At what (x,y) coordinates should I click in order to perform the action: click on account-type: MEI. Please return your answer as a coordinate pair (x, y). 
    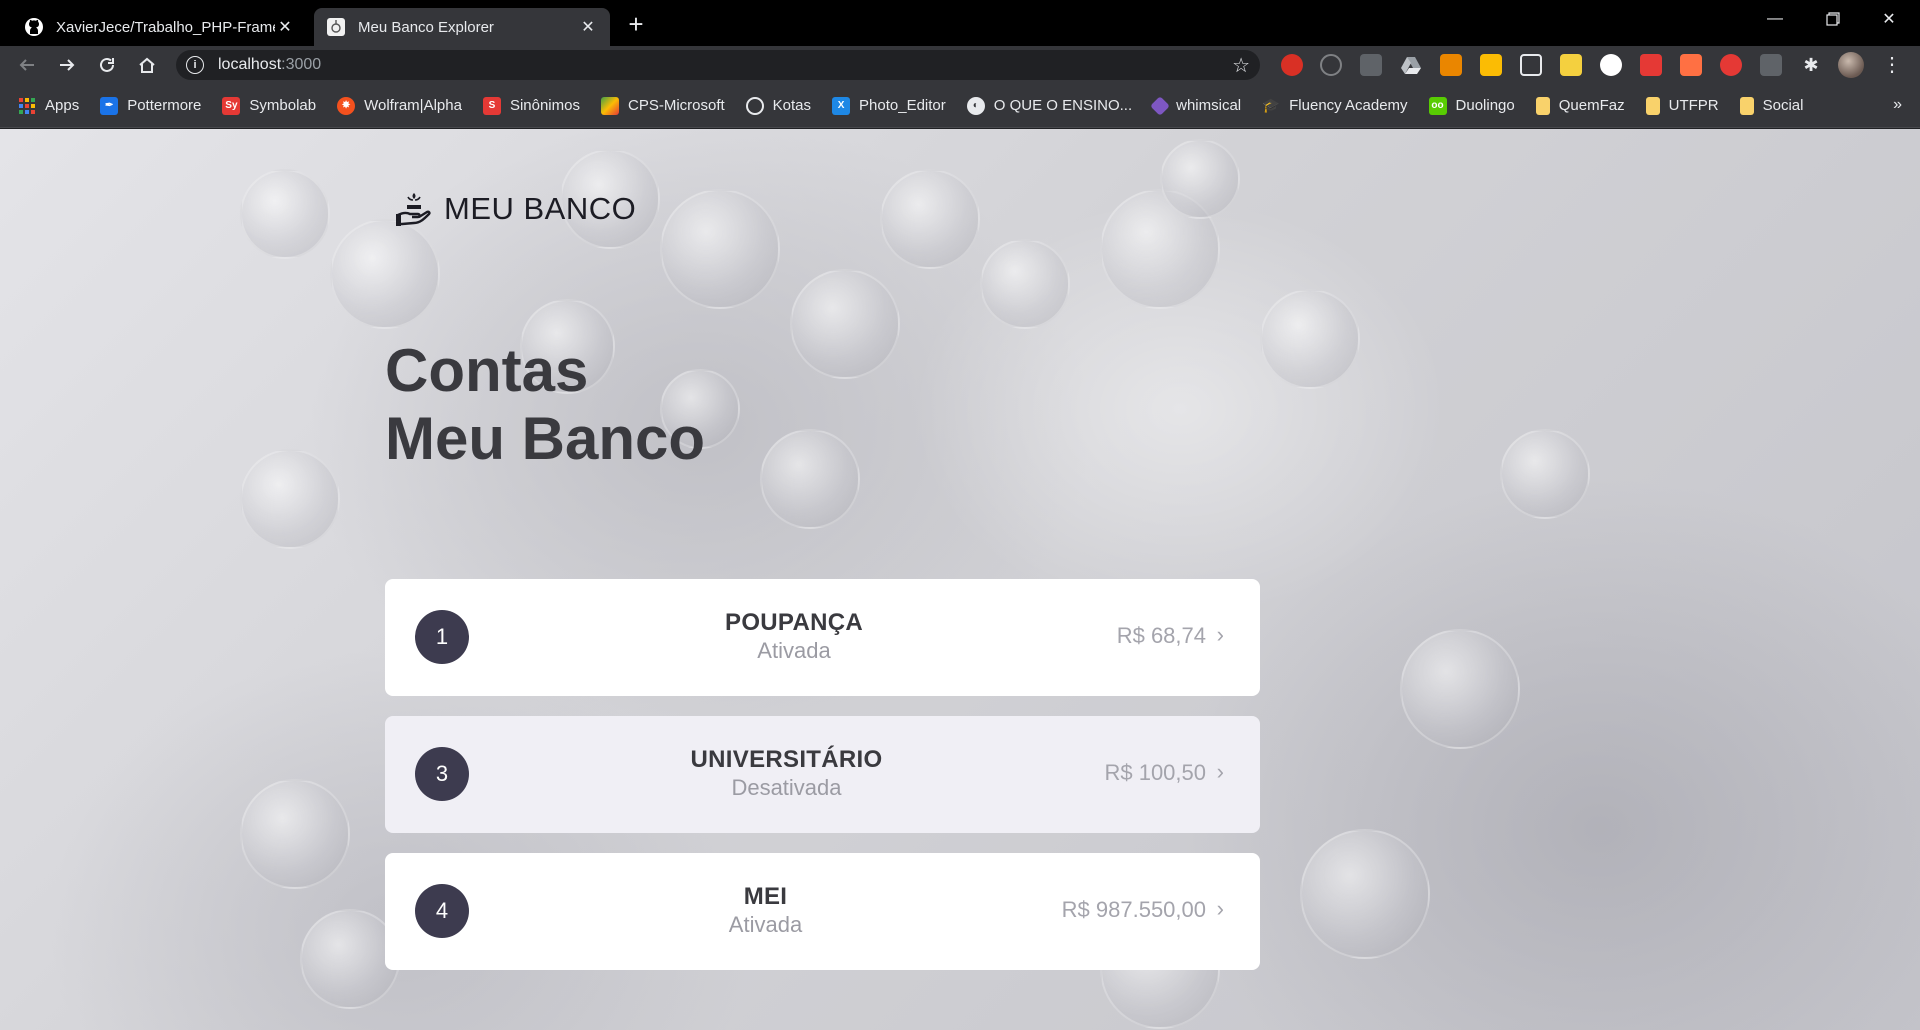
    Looking at the image, I should click on (765, 896).